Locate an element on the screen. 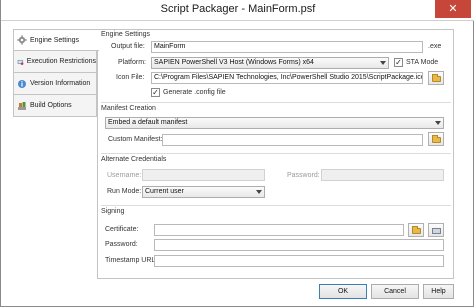  custom-manifest-input is located at coordinates (292, 140).